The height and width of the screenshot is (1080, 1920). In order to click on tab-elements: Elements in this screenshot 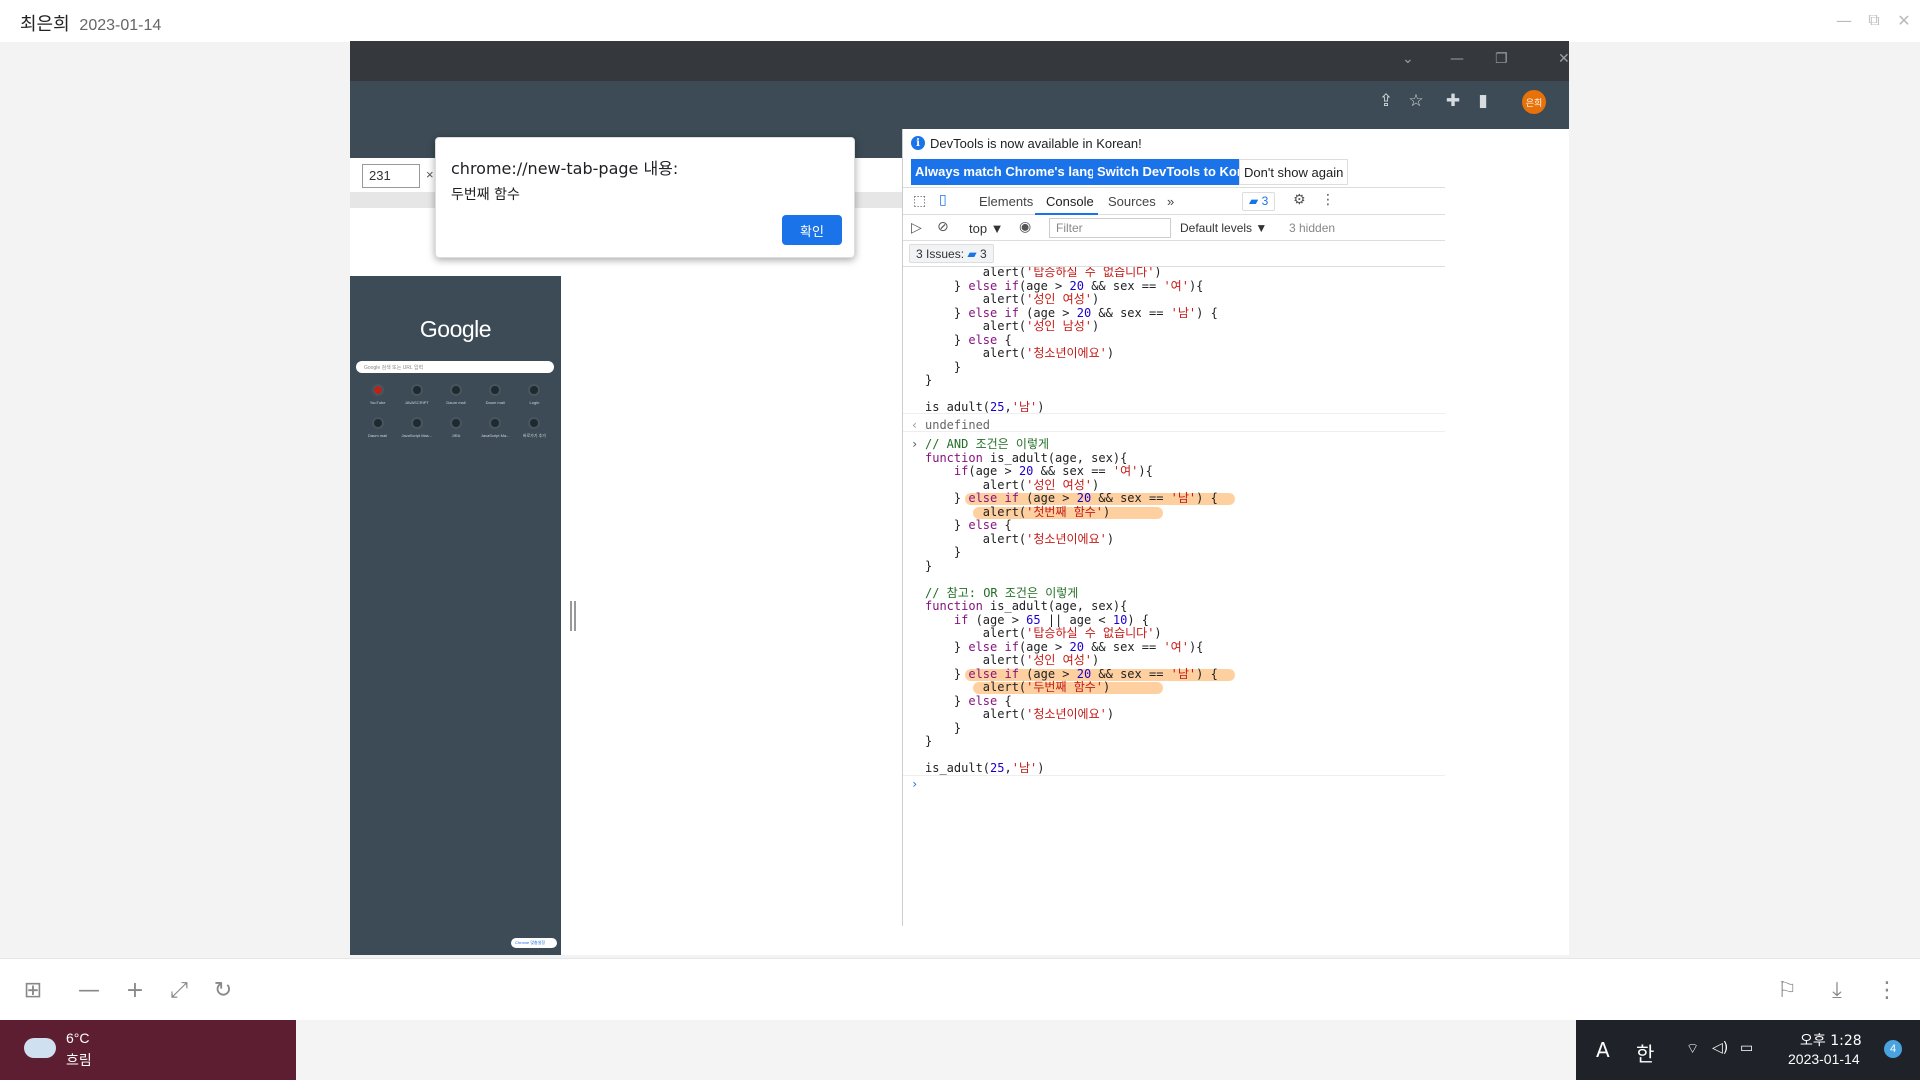, I will do `click(1006, 201)`.